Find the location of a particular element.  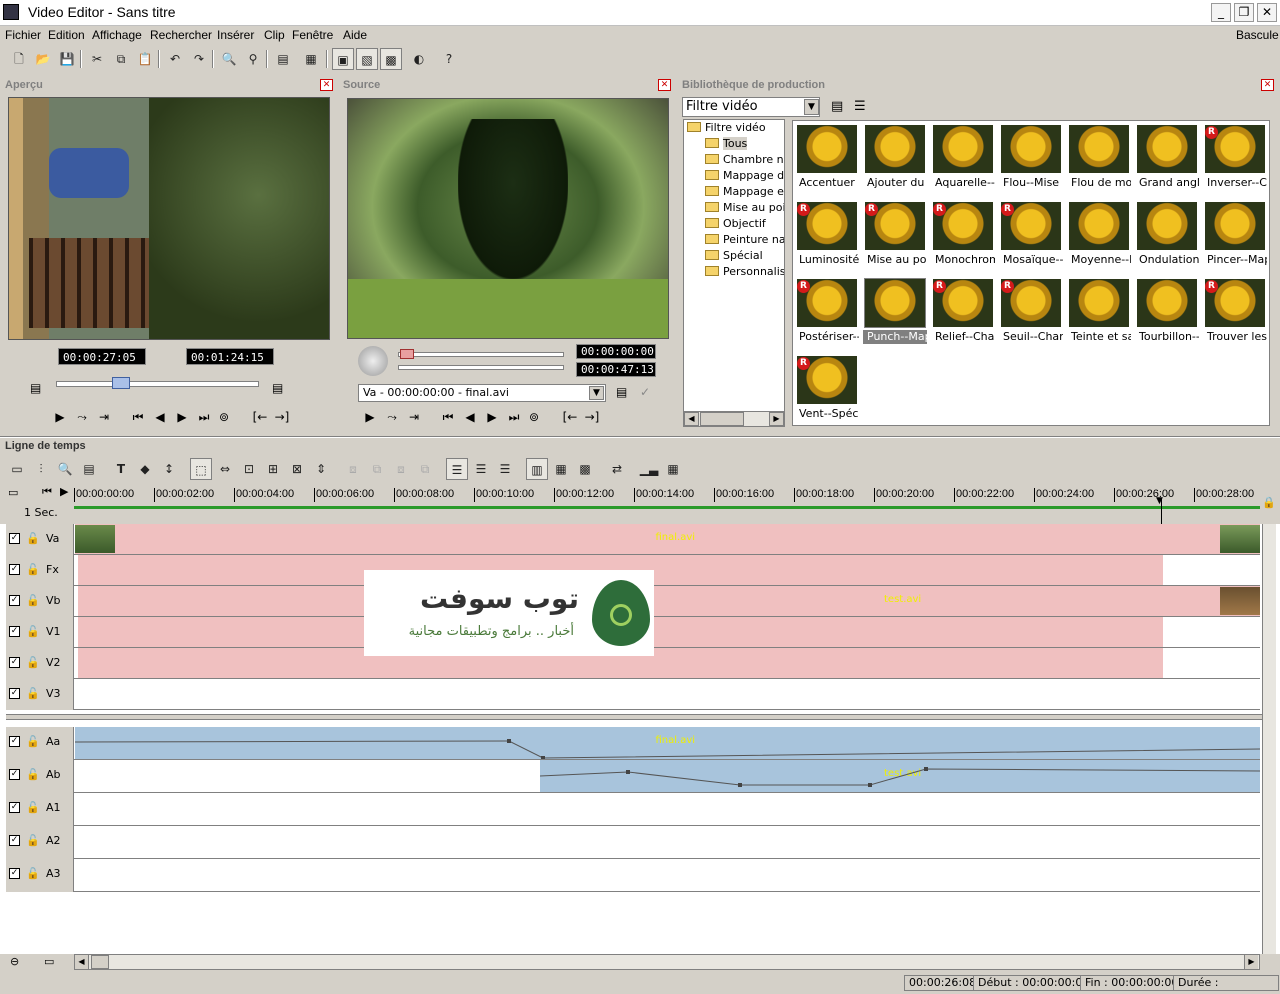

jump-out-icon: →] is located at coordinates (592, 417).